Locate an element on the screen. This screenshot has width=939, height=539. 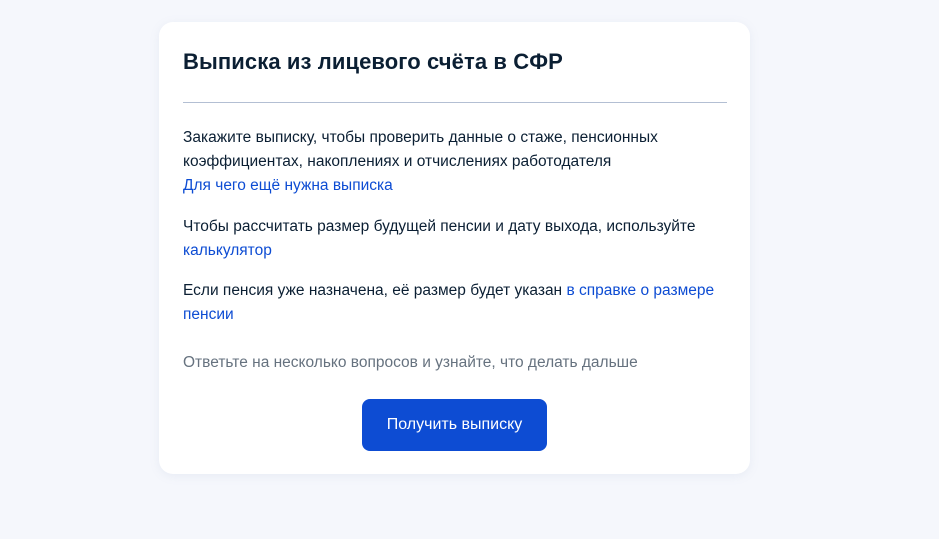
calculator-link: калькулятор is located at coordinates (227, 250).